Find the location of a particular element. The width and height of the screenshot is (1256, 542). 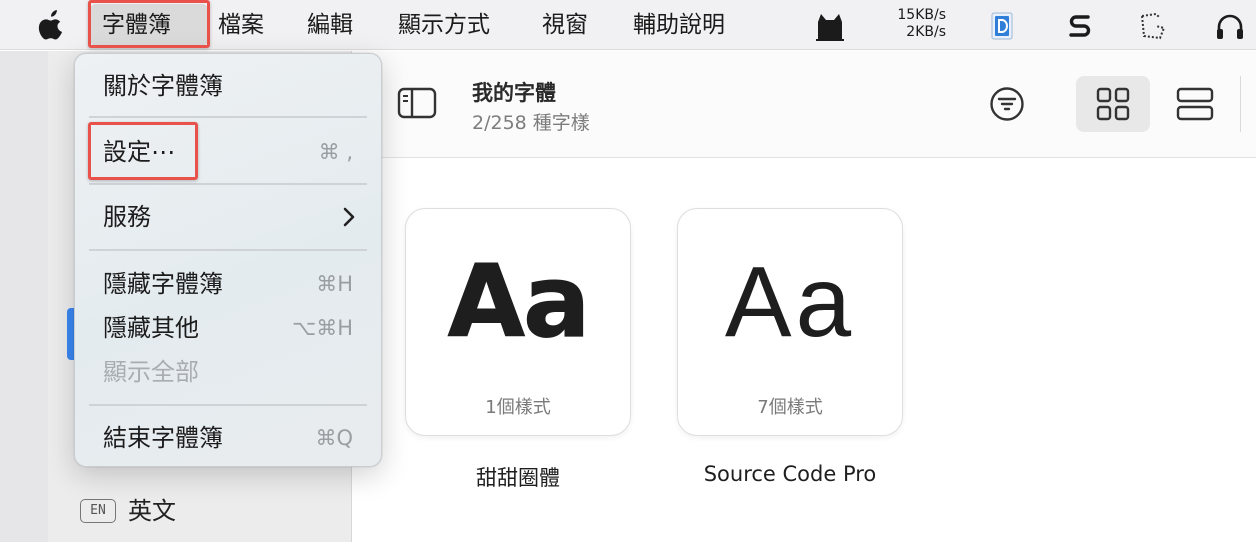

network-speed: 15KB/s 2KB/s is located at coordinates (915, 24).